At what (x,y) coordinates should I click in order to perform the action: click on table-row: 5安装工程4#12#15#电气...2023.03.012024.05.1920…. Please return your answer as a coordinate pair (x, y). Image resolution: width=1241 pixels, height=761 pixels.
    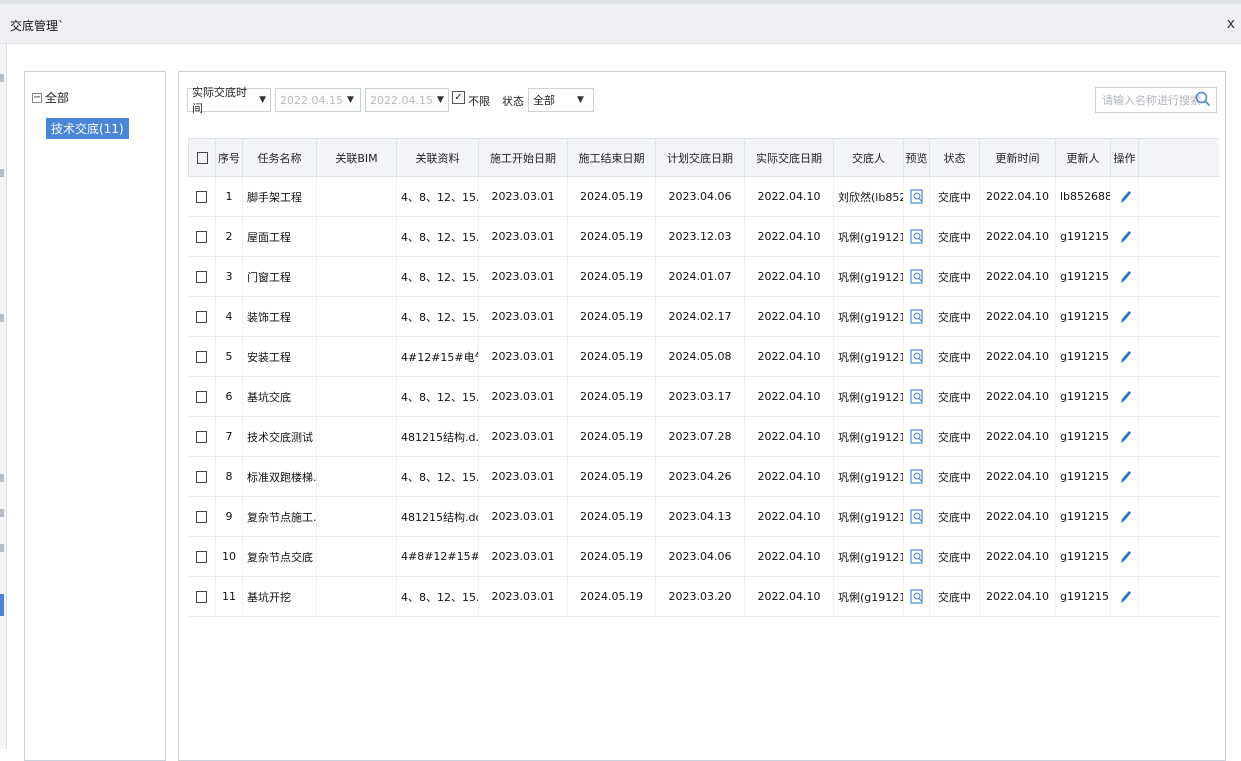
    Looking at the image, I should click on (703, 356).